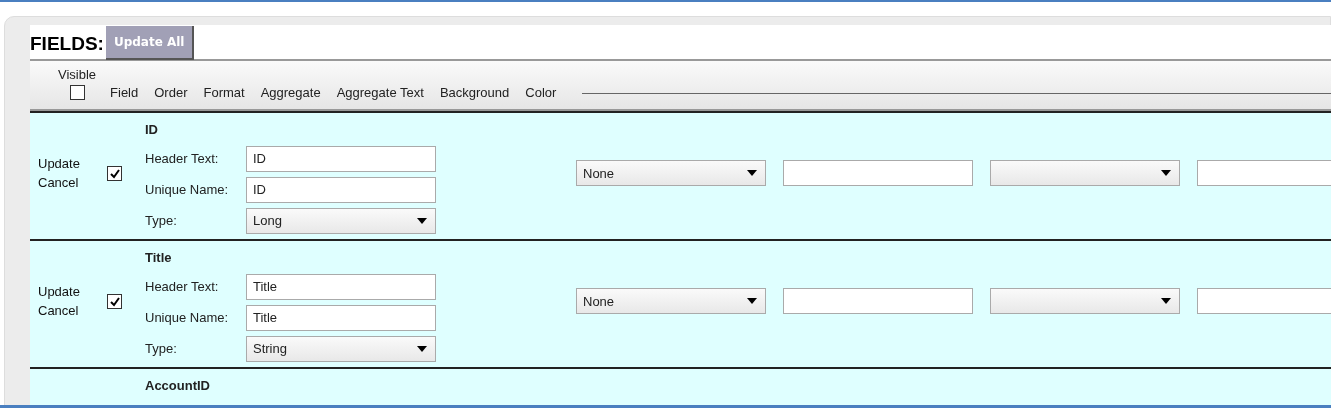  What do you see at coordinates (290, 92) in the screenshot?
I see `column-header: Aggregate` at bounding box center [290, 92].